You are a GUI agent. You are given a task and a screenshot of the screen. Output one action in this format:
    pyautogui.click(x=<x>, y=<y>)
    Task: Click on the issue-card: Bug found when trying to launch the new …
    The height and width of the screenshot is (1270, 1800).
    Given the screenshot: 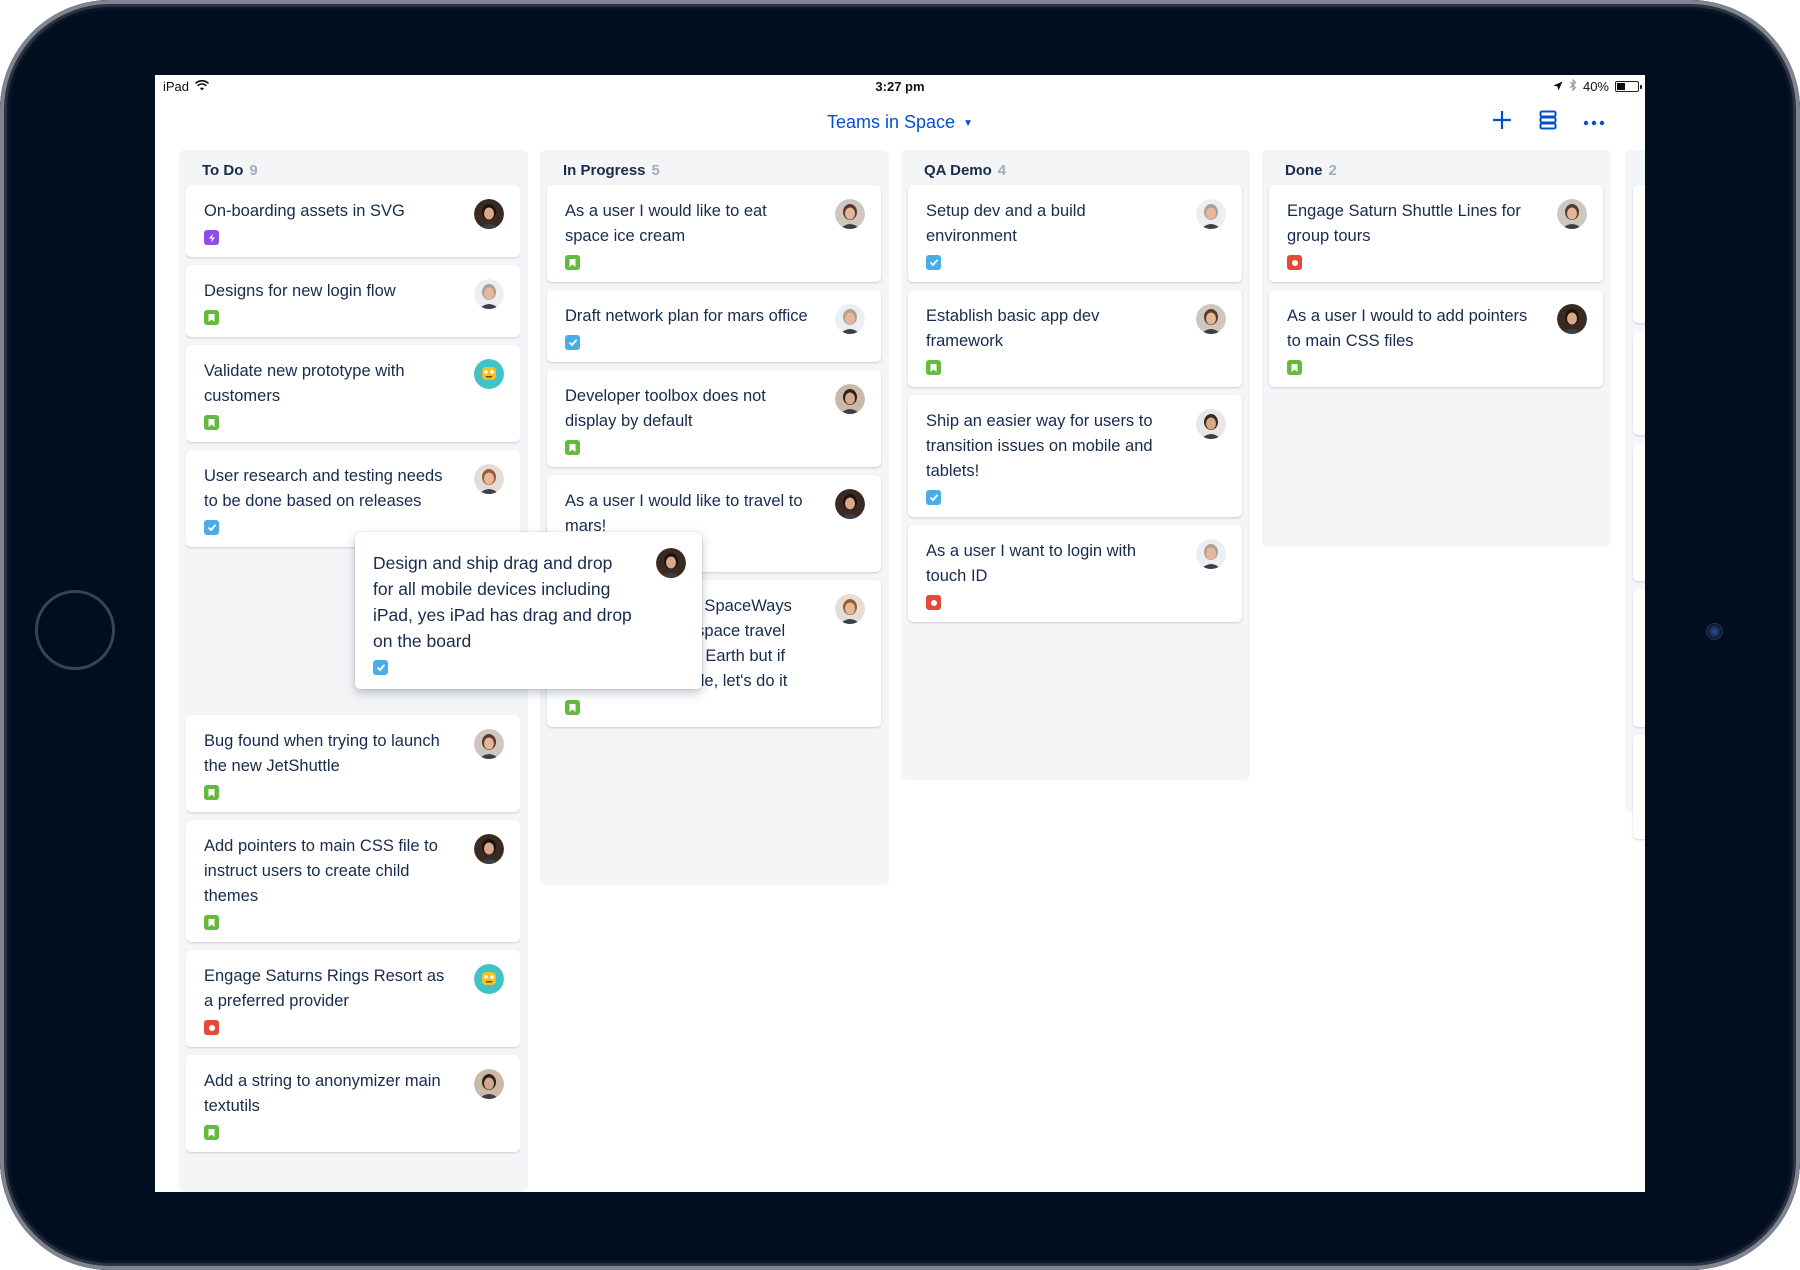 What is the action you would take?
    pyautogui.click(x=353, y=763)
    